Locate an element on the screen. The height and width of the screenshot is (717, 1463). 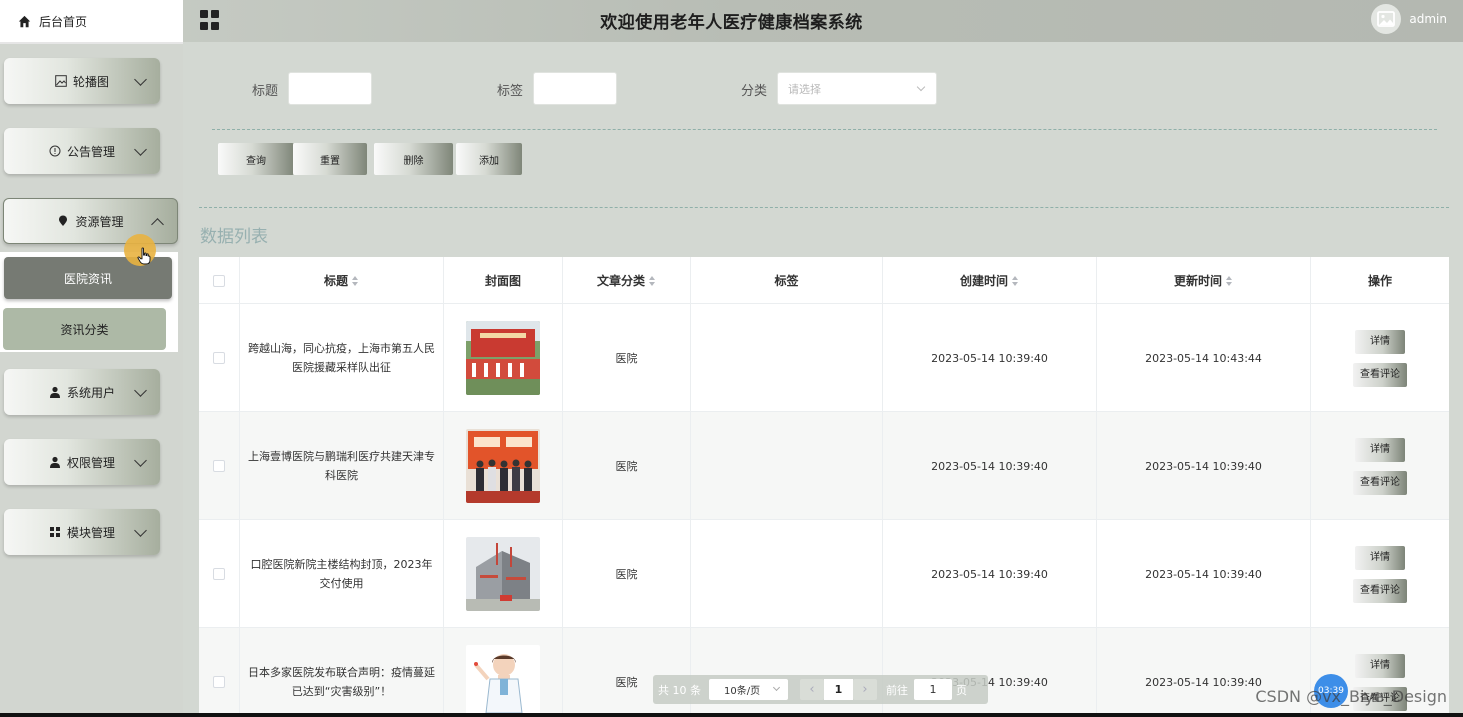
sidebar-item-notice: 公告管理 is located at coordinates (82, 151).